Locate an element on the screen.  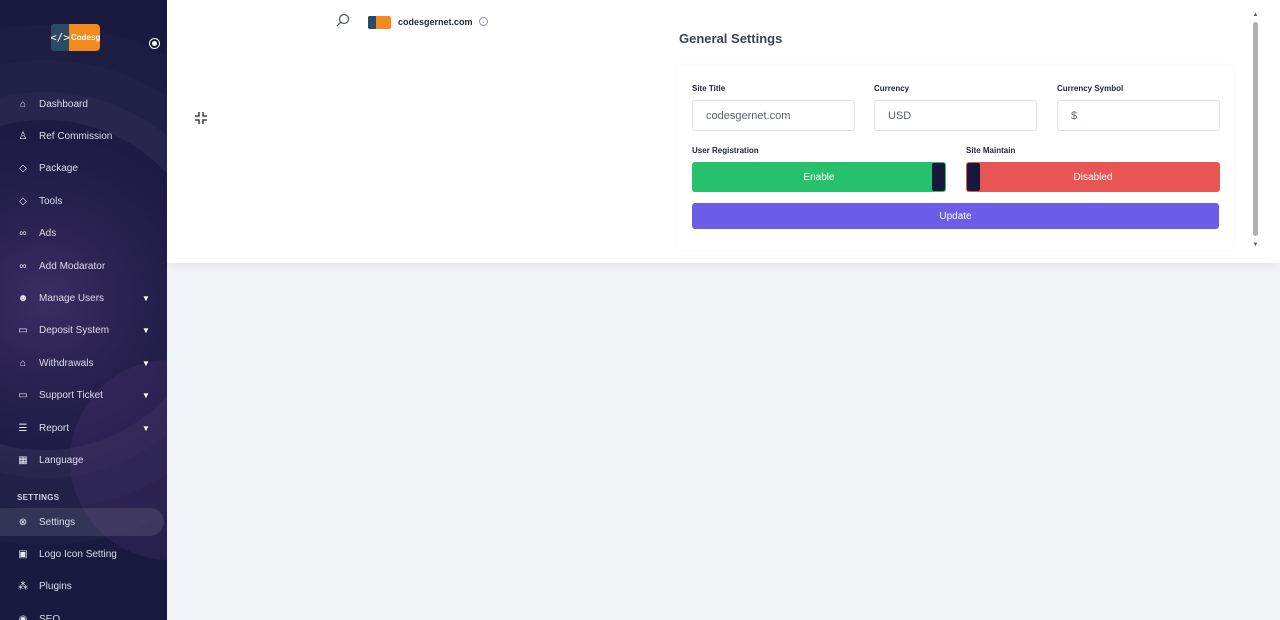
scroll-up-arrow-icon: ▲ is located at coordinates (1255, 15).